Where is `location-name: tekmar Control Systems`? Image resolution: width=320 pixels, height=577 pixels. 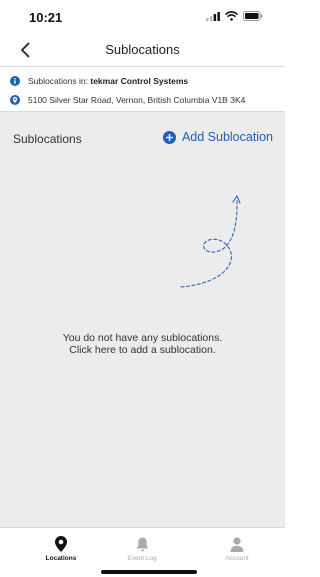 location-name: tekmar Control Systems is located at coordinates (139, 81).